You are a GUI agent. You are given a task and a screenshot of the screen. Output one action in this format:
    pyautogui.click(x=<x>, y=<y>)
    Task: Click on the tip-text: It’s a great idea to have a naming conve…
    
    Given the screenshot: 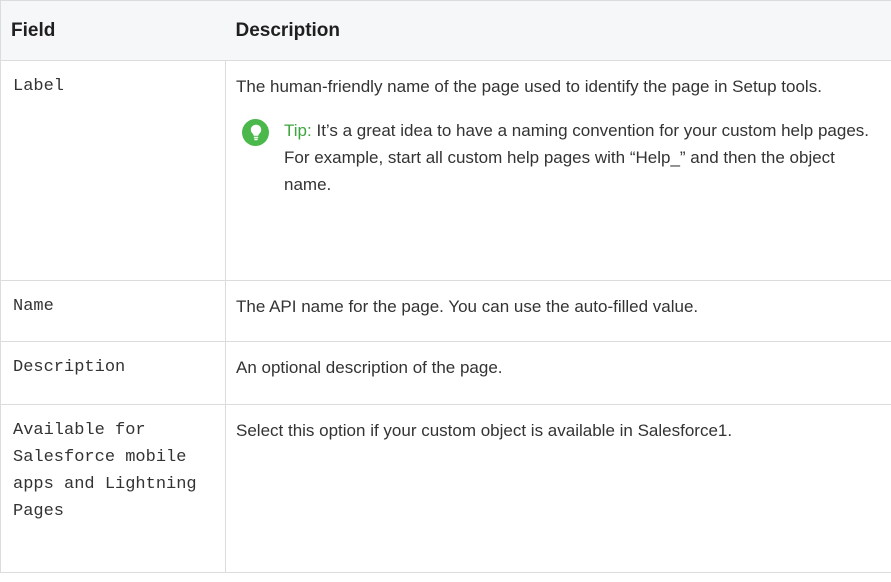 What is the action you would take?
    pyautogui.click(x=576, y=157)
    